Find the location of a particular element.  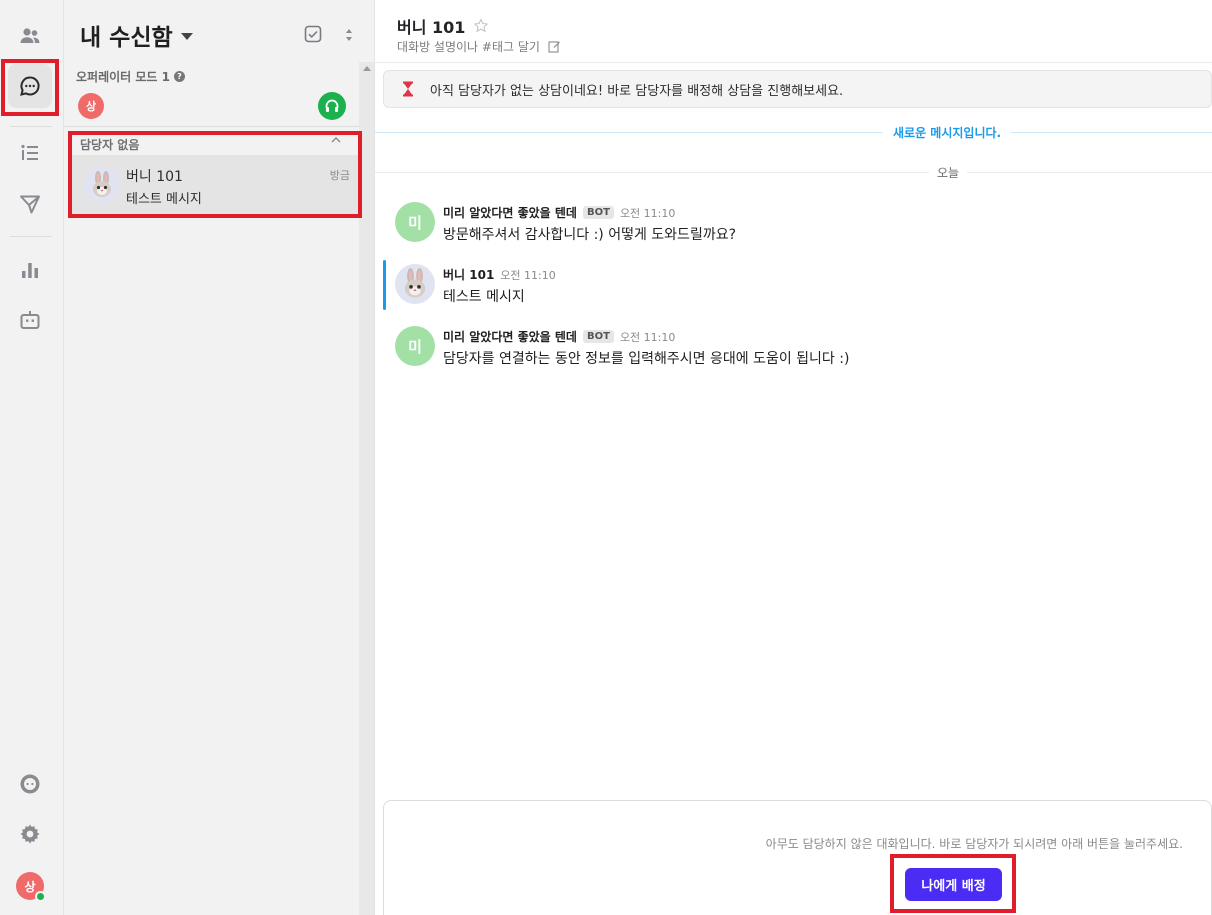

bot-nav-button is located at coordinates (30, 320).